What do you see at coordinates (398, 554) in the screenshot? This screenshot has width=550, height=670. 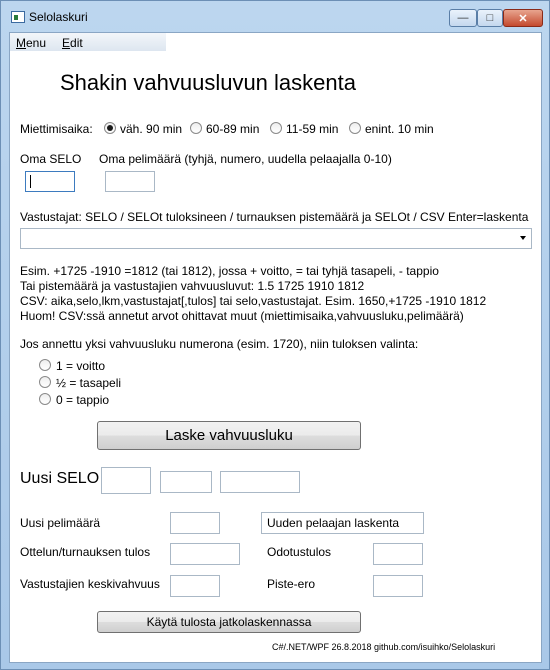 I see `expected-output` at bounding box center [398, 554].